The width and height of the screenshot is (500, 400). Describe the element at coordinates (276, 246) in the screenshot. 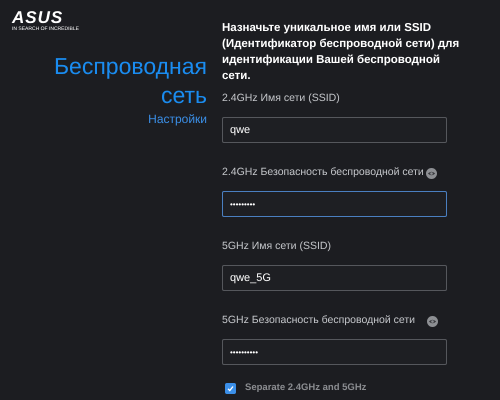

I see `field-label: 5GHz Имя сети (SSID)` at that location.